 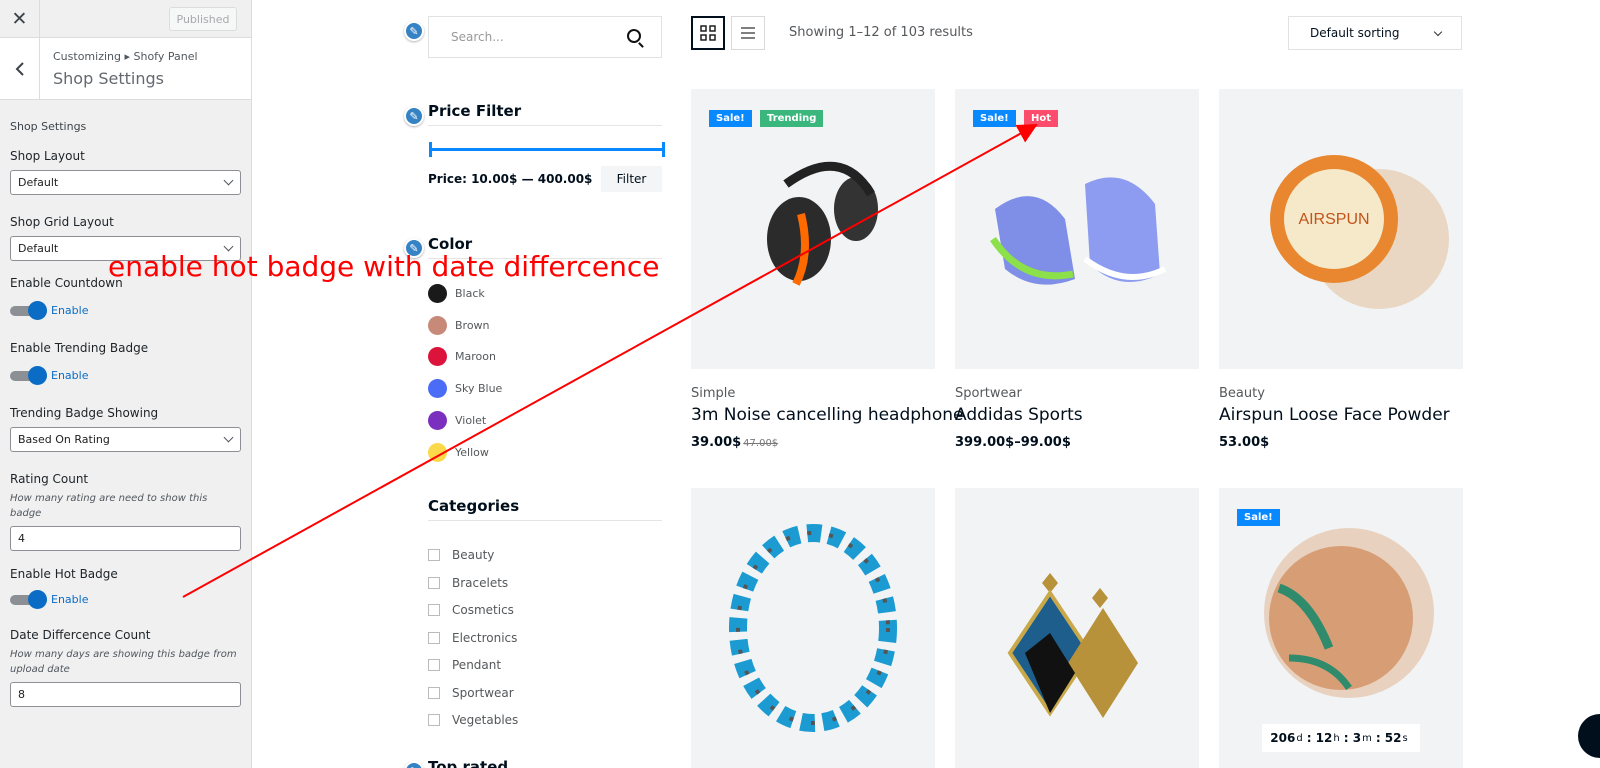 What do you see at coordinates (483, 610) in the screenshot?
I see `category-label: Cosmetics` at bounding box center [483, 610].